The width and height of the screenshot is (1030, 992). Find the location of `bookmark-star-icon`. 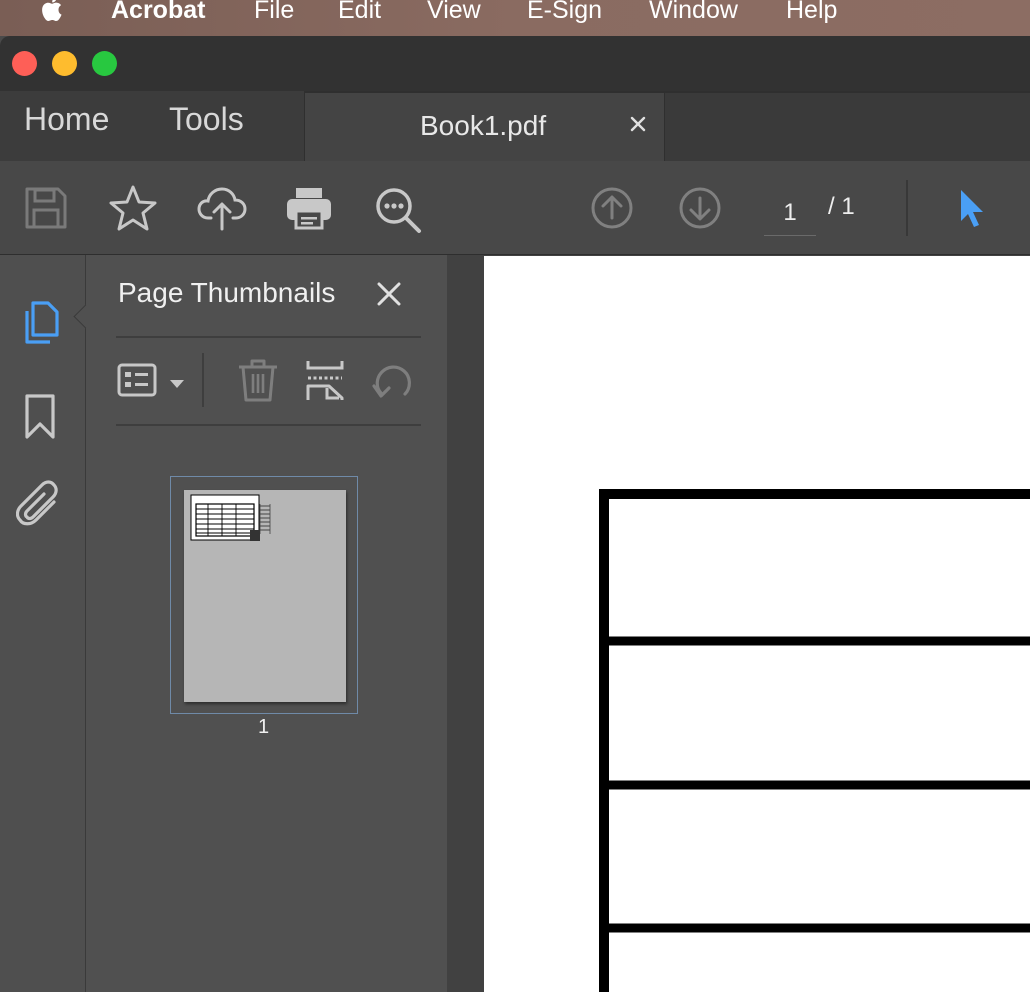

bookmark-star-icon is located at coordinates (133, 211).